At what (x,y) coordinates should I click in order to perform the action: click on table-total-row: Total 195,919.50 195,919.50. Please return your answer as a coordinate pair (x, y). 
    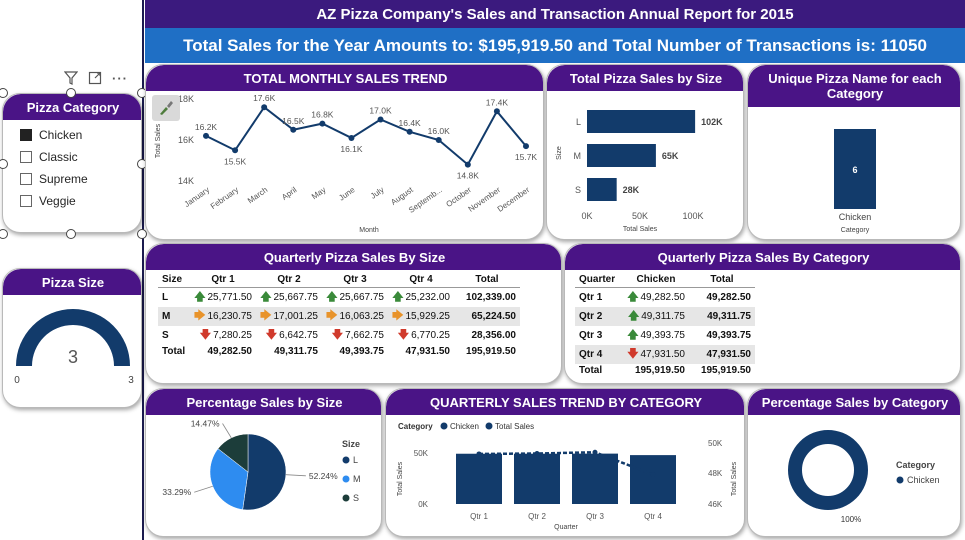
    Looking at the image, I should click on (665, 371).